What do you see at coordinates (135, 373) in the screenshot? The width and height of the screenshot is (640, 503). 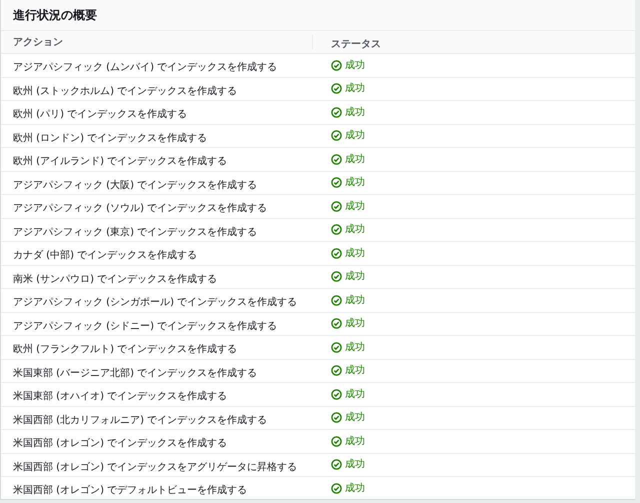 I see `table-cell: 米国東部 (バージニア北部) でインデックスを作成する` at bounding box center [135, 373].